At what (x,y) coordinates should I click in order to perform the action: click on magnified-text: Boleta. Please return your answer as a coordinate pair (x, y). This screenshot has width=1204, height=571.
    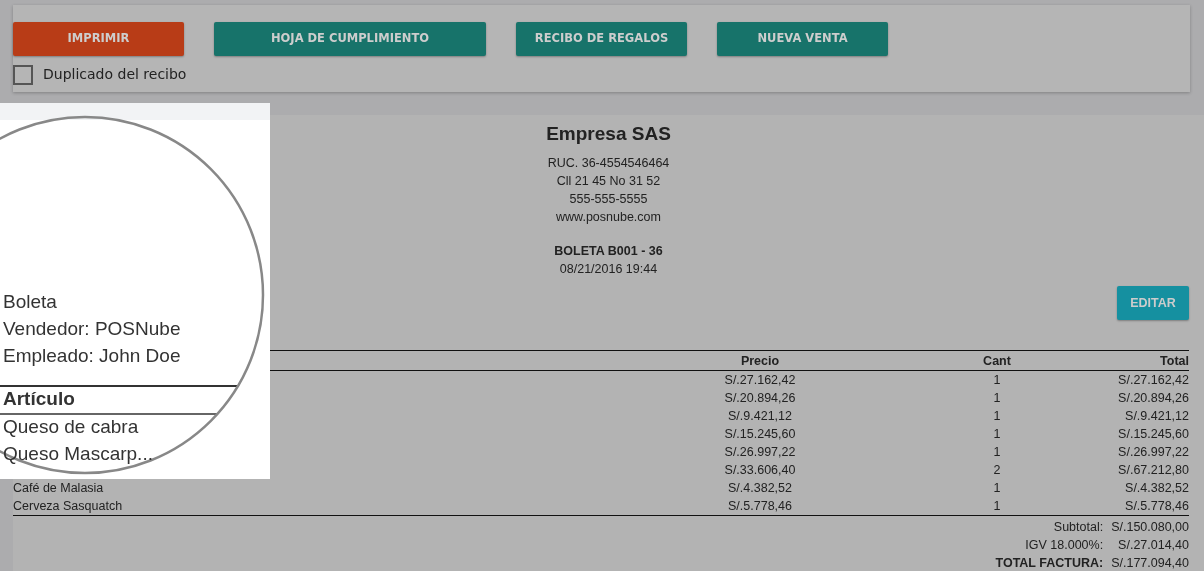
    Looking at the image, I should click on (30, 302).